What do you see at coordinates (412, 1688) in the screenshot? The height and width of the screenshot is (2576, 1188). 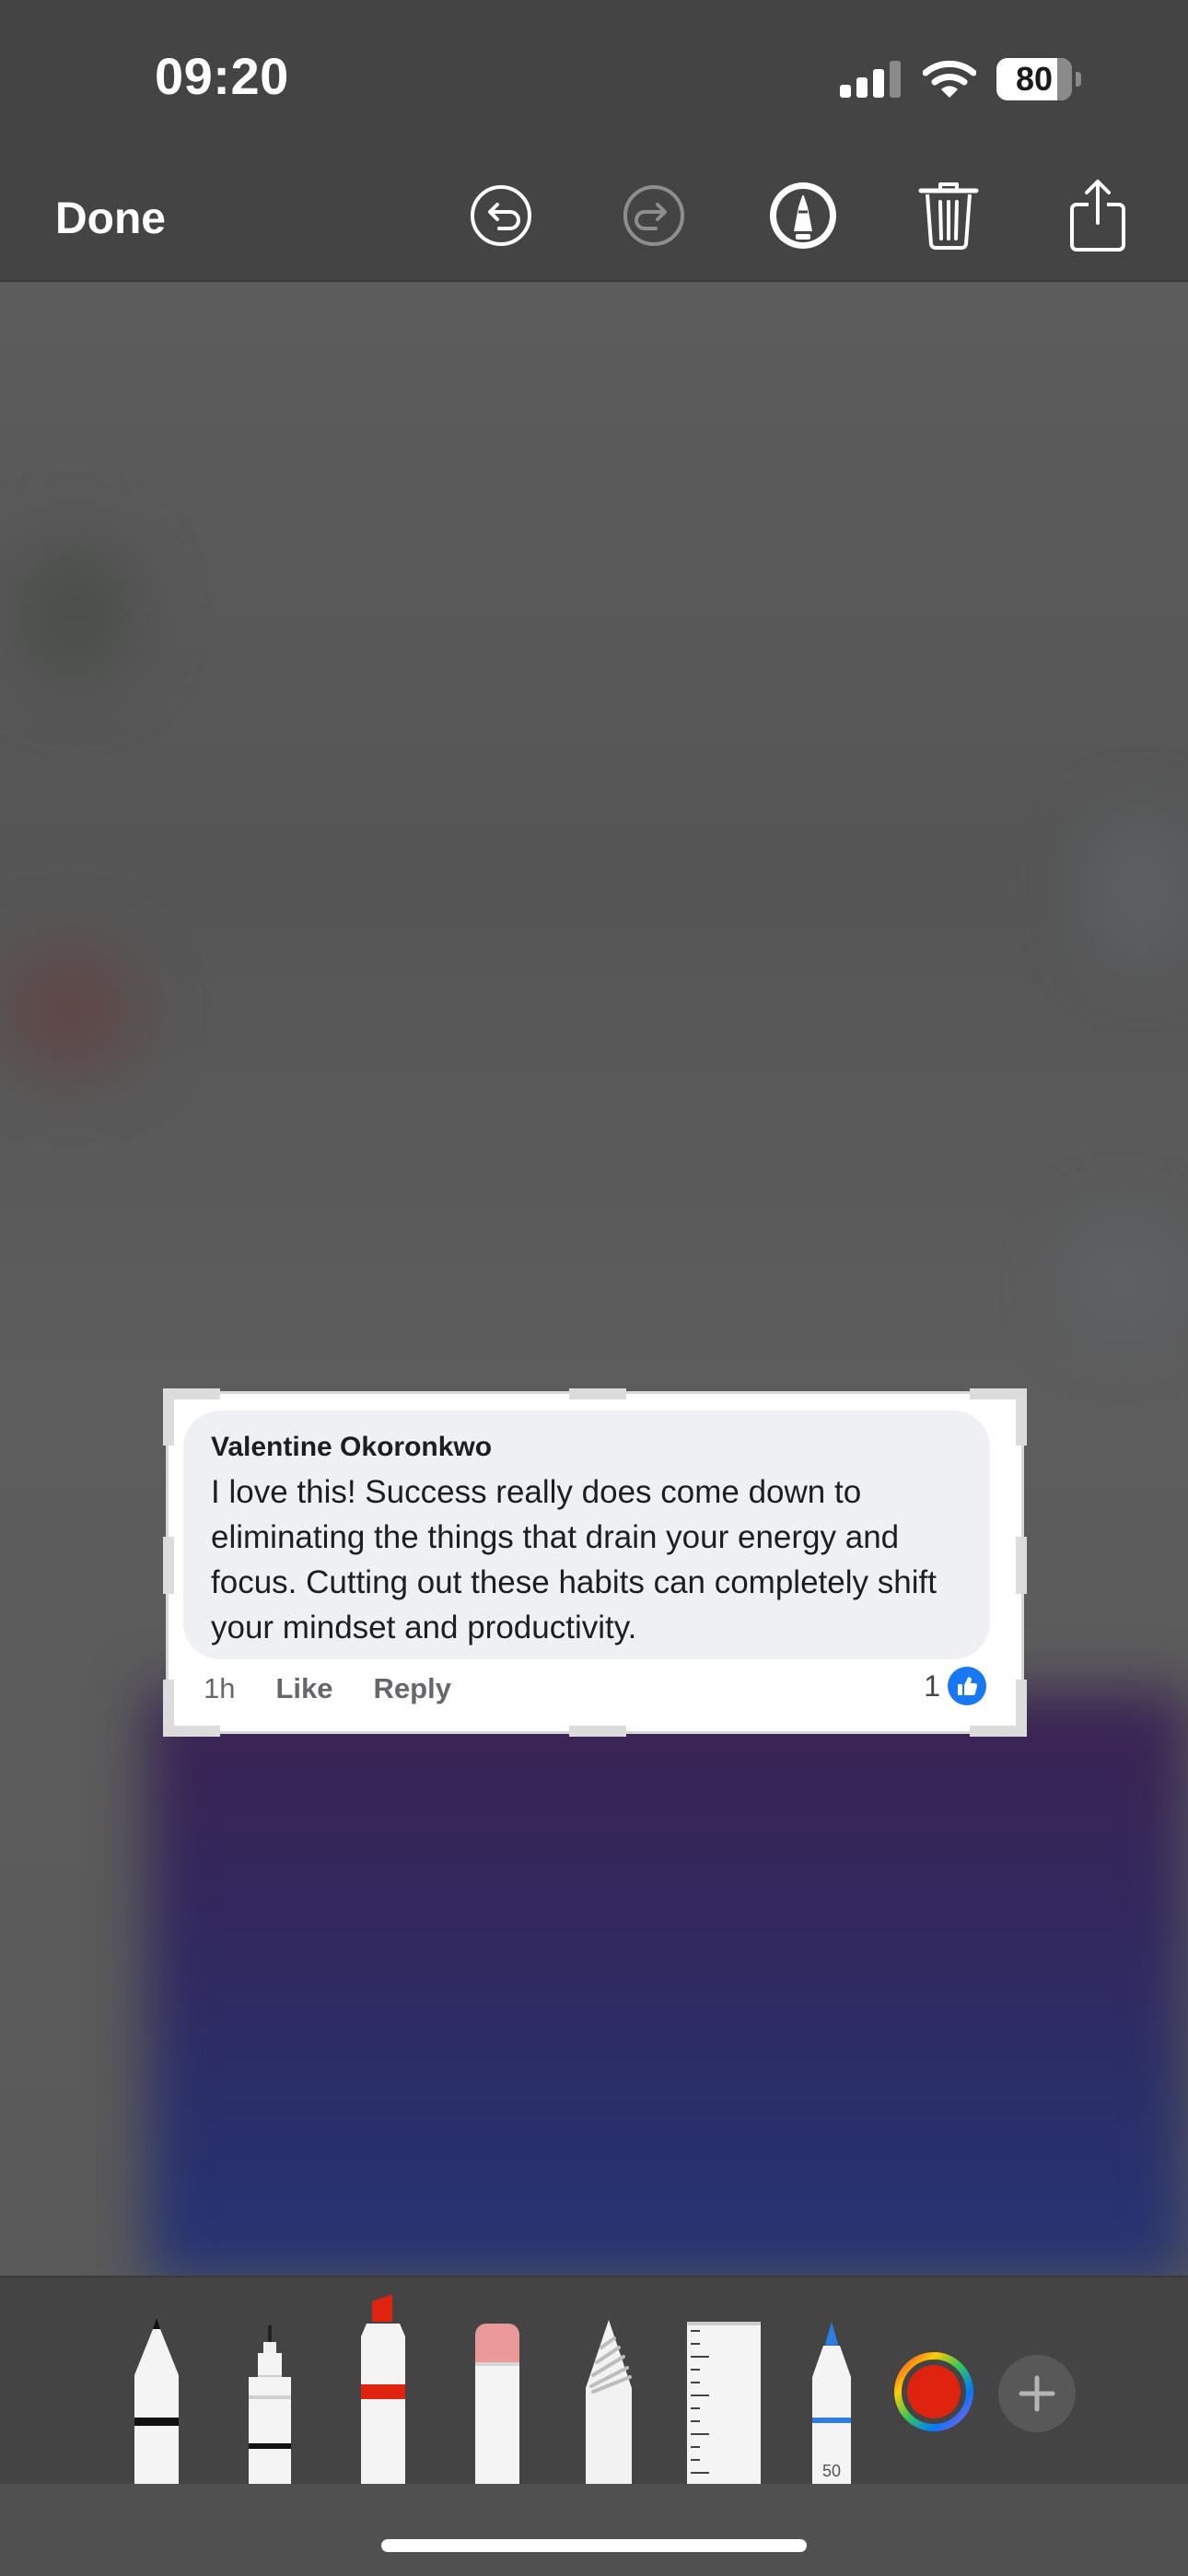 I see `reply-link: Reply` at bounding box center [412, 1688].